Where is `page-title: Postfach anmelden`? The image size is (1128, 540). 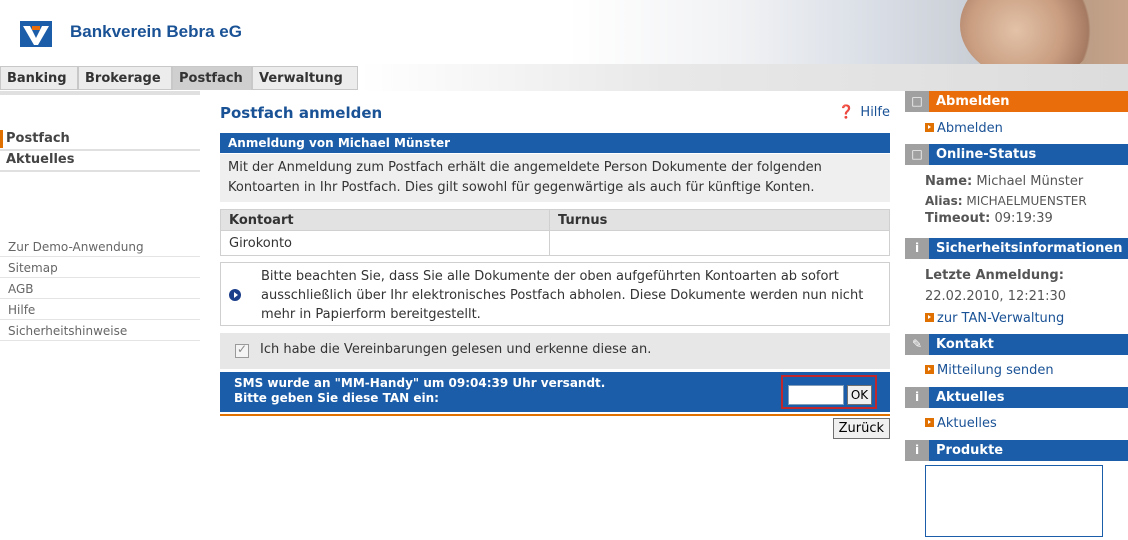
page-title: Postfach anmelden is located at coordinates (301, 113).